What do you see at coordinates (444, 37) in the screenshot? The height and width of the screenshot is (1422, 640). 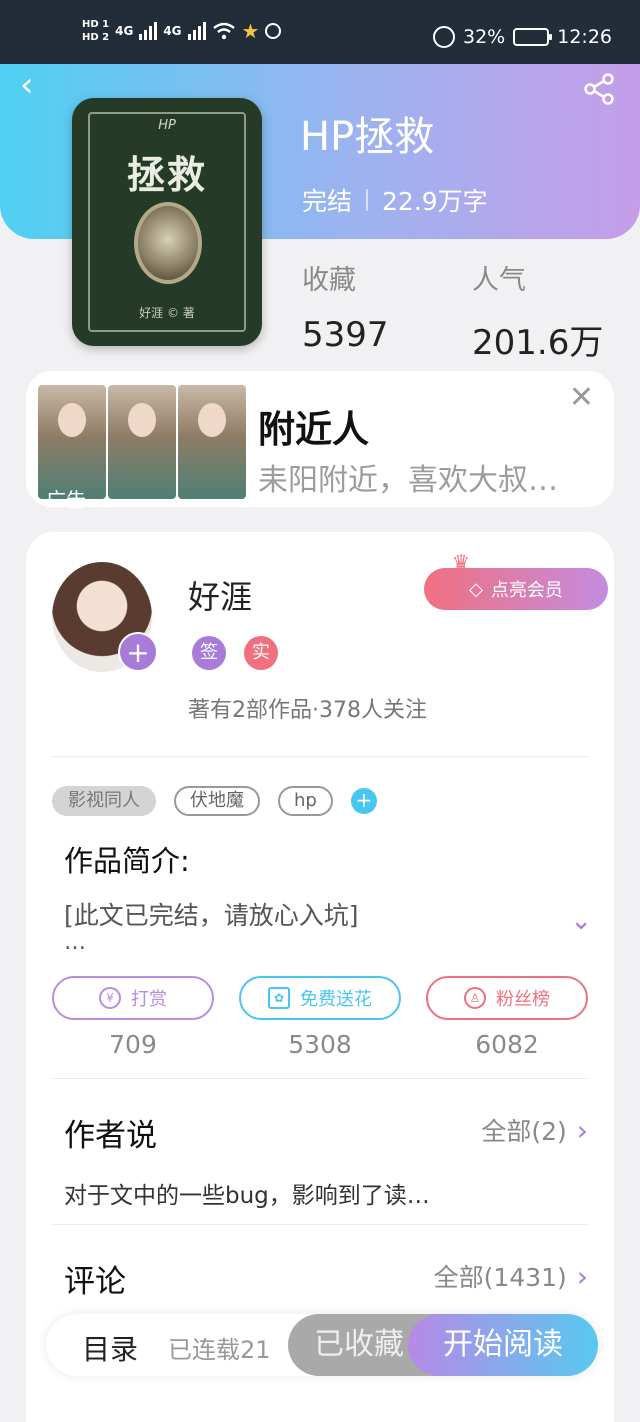 I see `eco-icon` at bounding box center [444, 37].